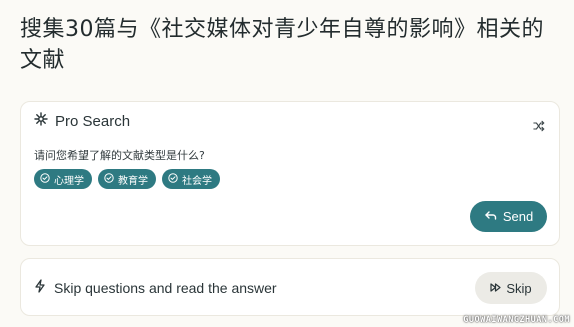 Image resolution: width=574 pixels, height=327 pixels. Describe the element at coordinates (165, 287) in the screenshot. I see `skip-prompt-text: Skip questions and read the answer` at that location.